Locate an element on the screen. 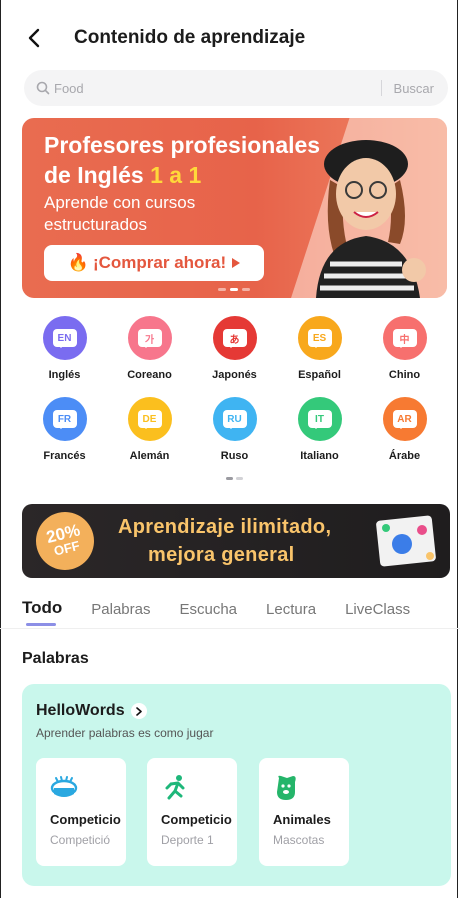  banner-dot-active is located at coordinates (234, 289).